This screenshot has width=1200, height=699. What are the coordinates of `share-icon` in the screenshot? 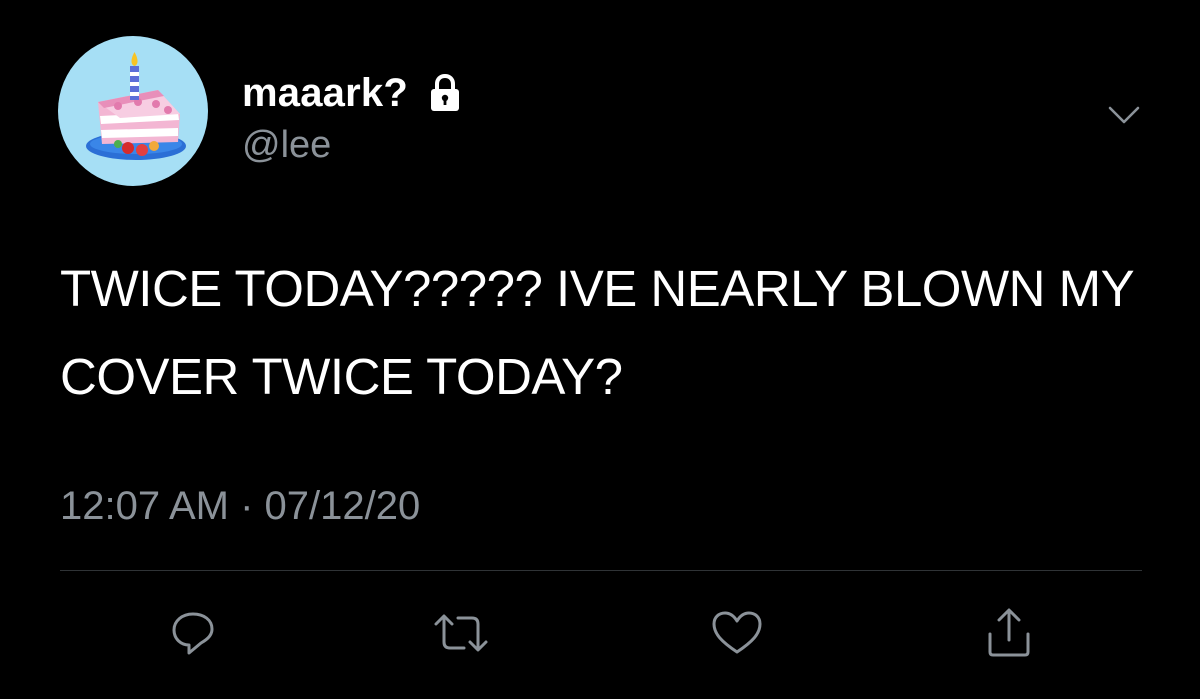 It's located at (1009, 632).